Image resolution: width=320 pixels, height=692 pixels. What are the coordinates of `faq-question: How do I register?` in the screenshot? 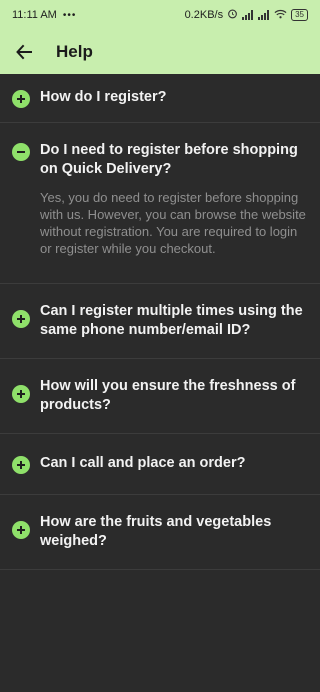 It's located at (103, 97).